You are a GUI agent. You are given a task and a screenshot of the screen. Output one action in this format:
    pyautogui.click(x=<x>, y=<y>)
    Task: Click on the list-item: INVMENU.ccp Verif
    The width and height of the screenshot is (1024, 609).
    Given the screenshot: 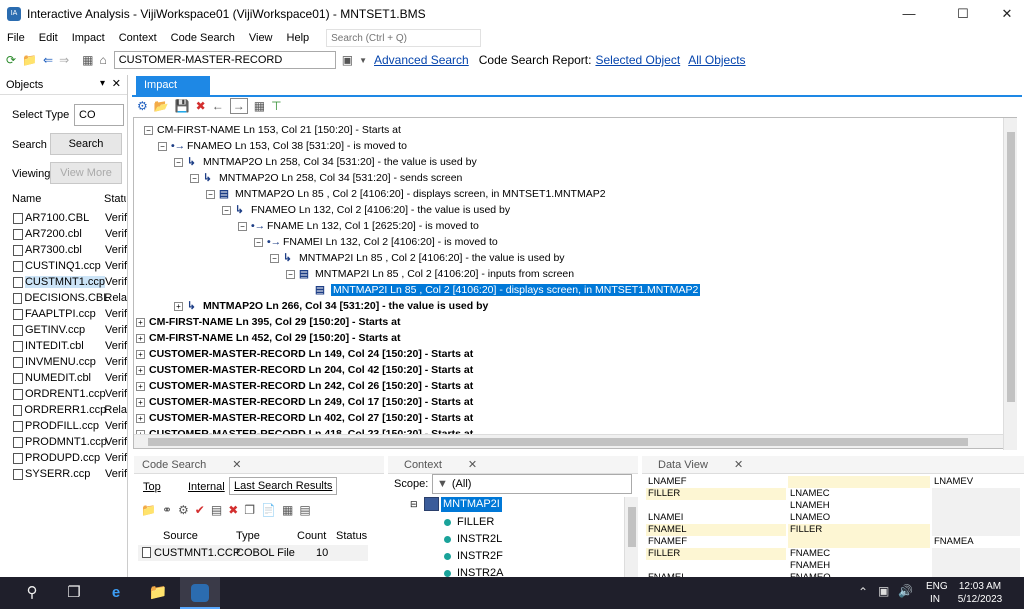 What is the action you would take?
    pyautogui.click(x=63, y=362)
    